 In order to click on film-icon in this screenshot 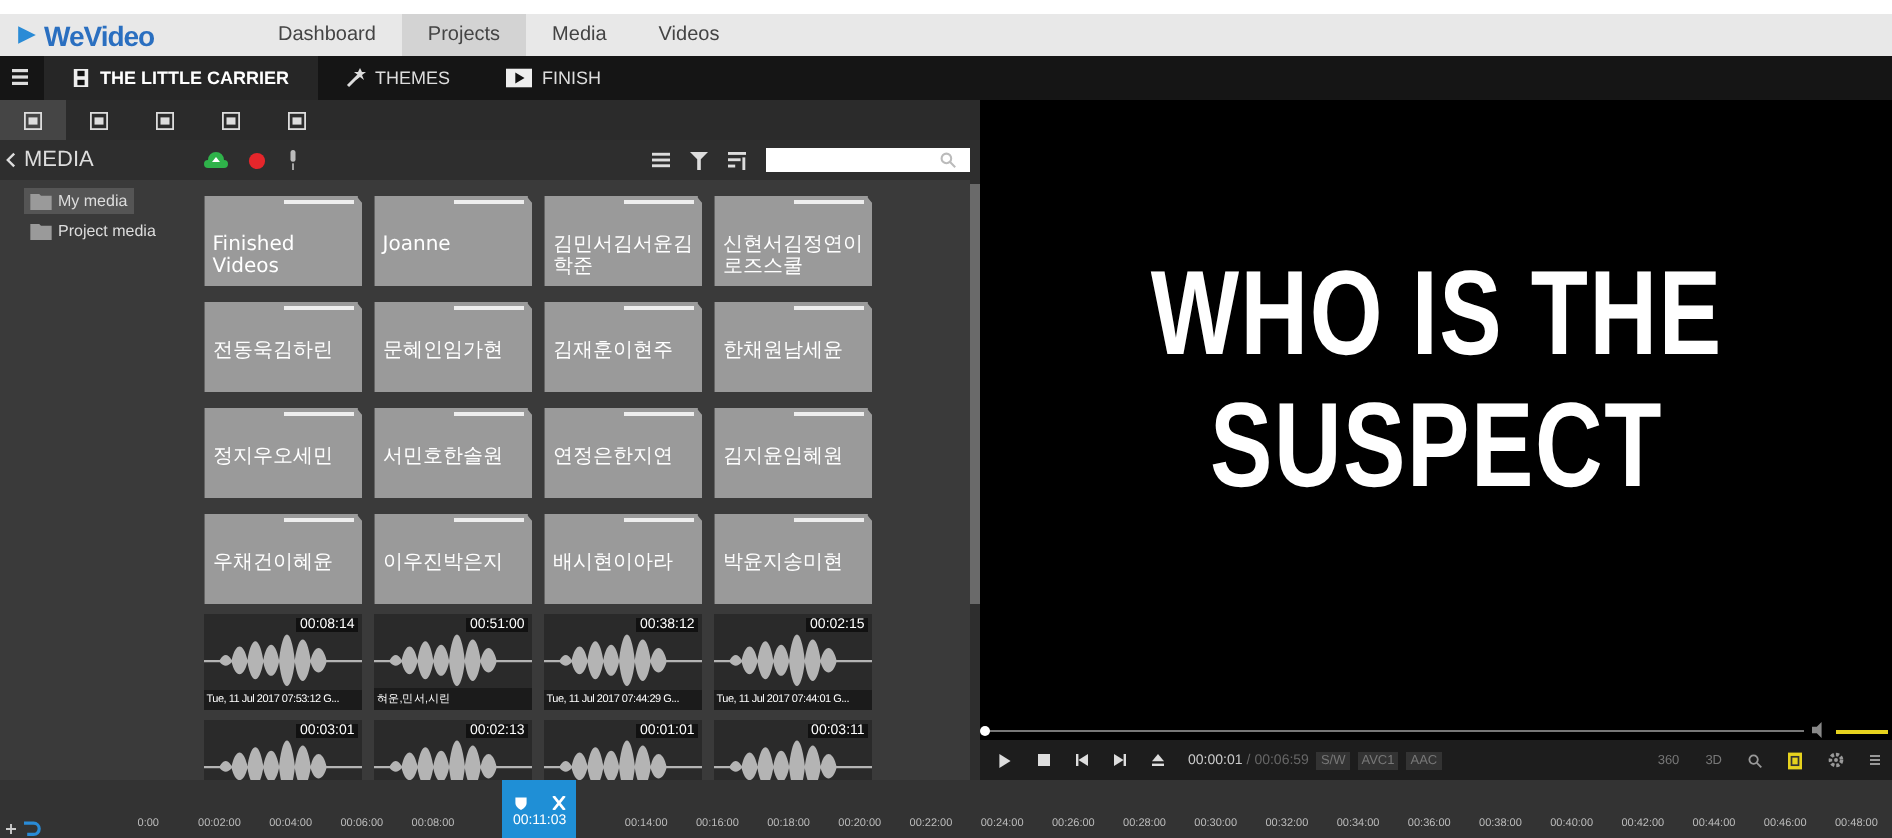, I will do `click(81, 78)`.